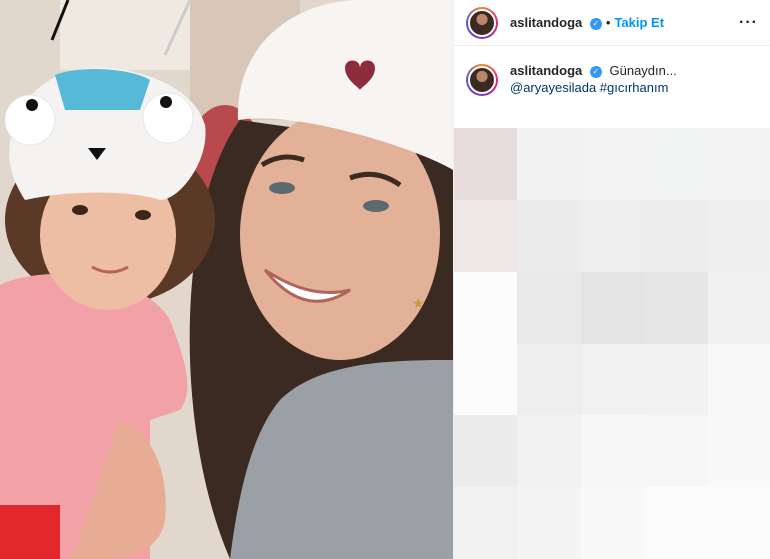 The width and height of the screenshot is (770, 559). What do you see at coordinates (748, 23) in the screenshot?
I see `more-options-icon: ···` at bounding box center [748, 23].